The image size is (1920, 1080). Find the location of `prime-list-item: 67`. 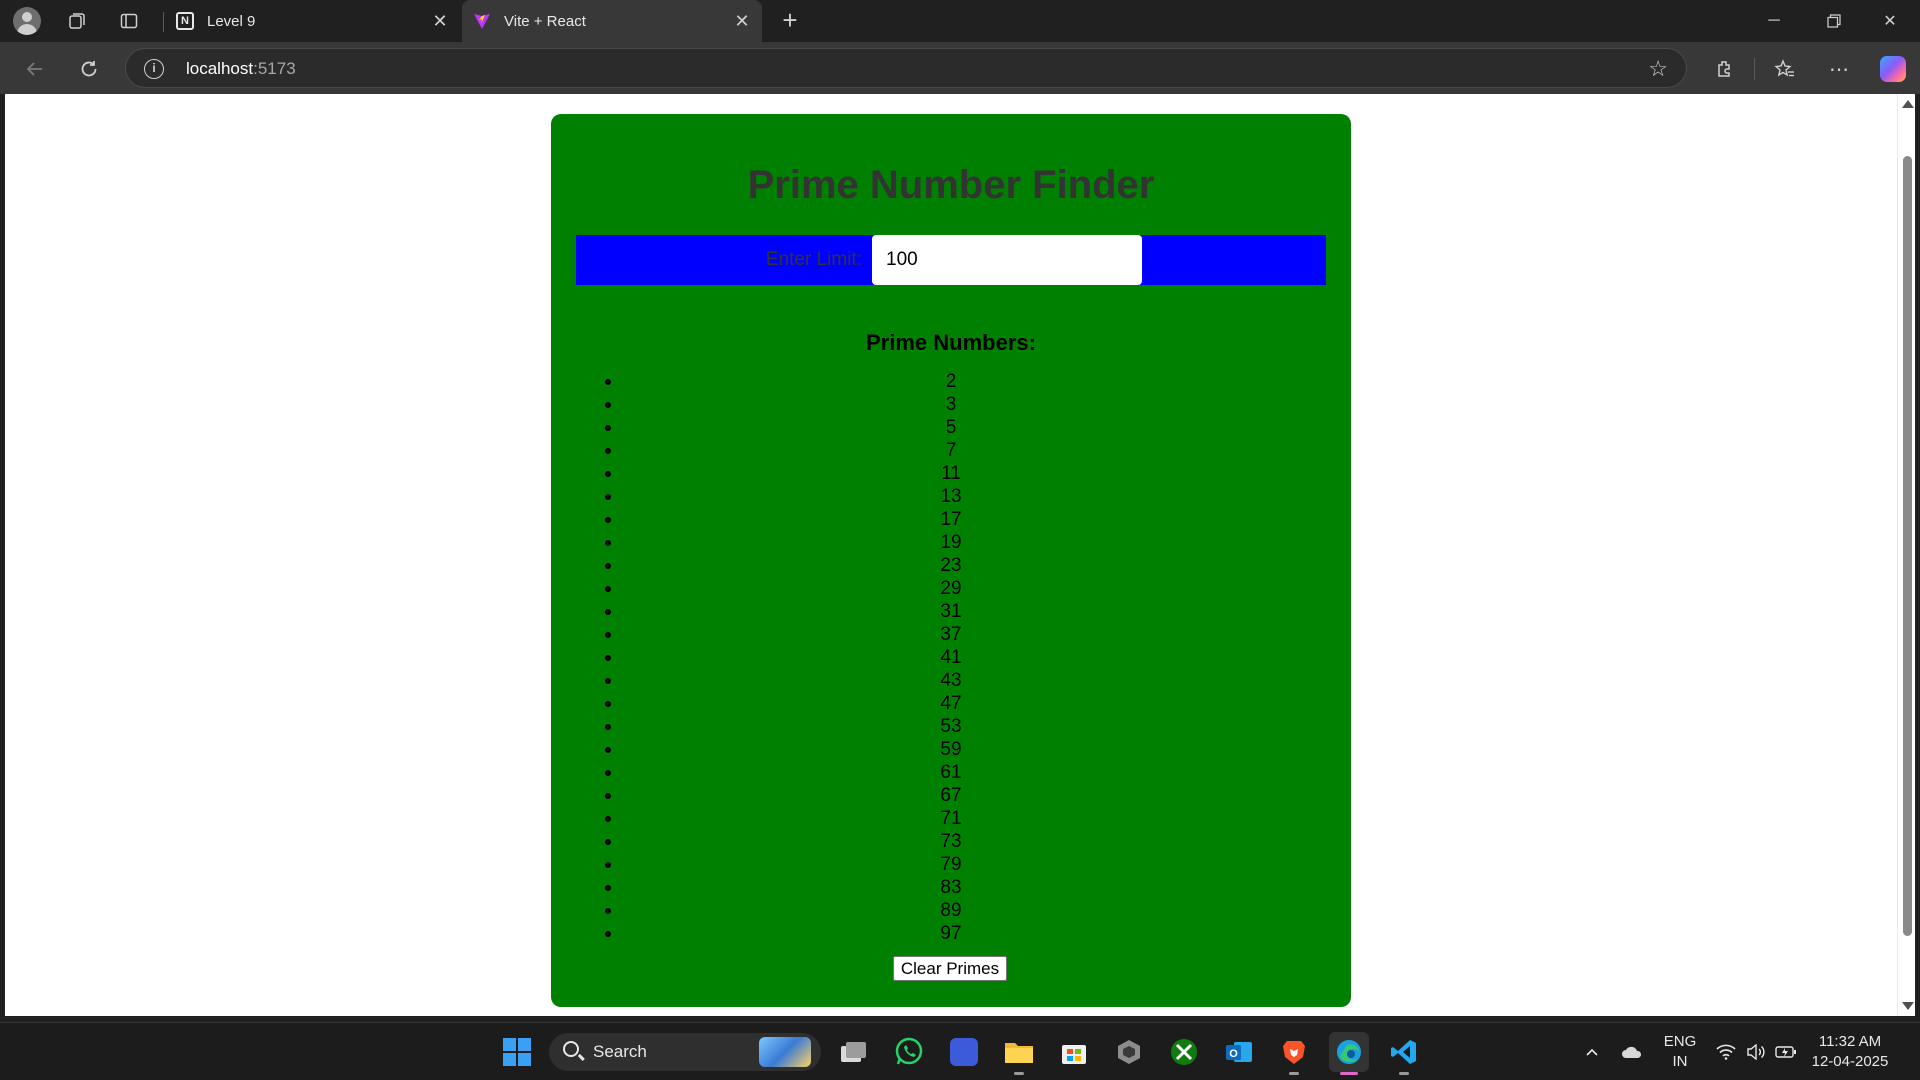

prime-list-item: 67 is located at coordinates (951, 795).